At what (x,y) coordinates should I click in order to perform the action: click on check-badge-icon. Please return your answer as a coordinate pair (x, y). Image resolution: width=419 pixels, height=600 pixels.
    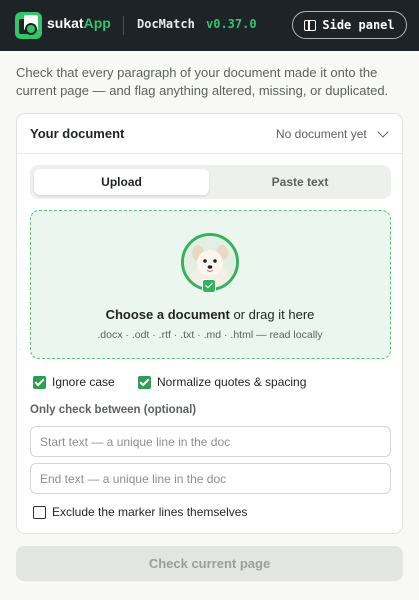
    Looking at the image, I should click on (209, 286).